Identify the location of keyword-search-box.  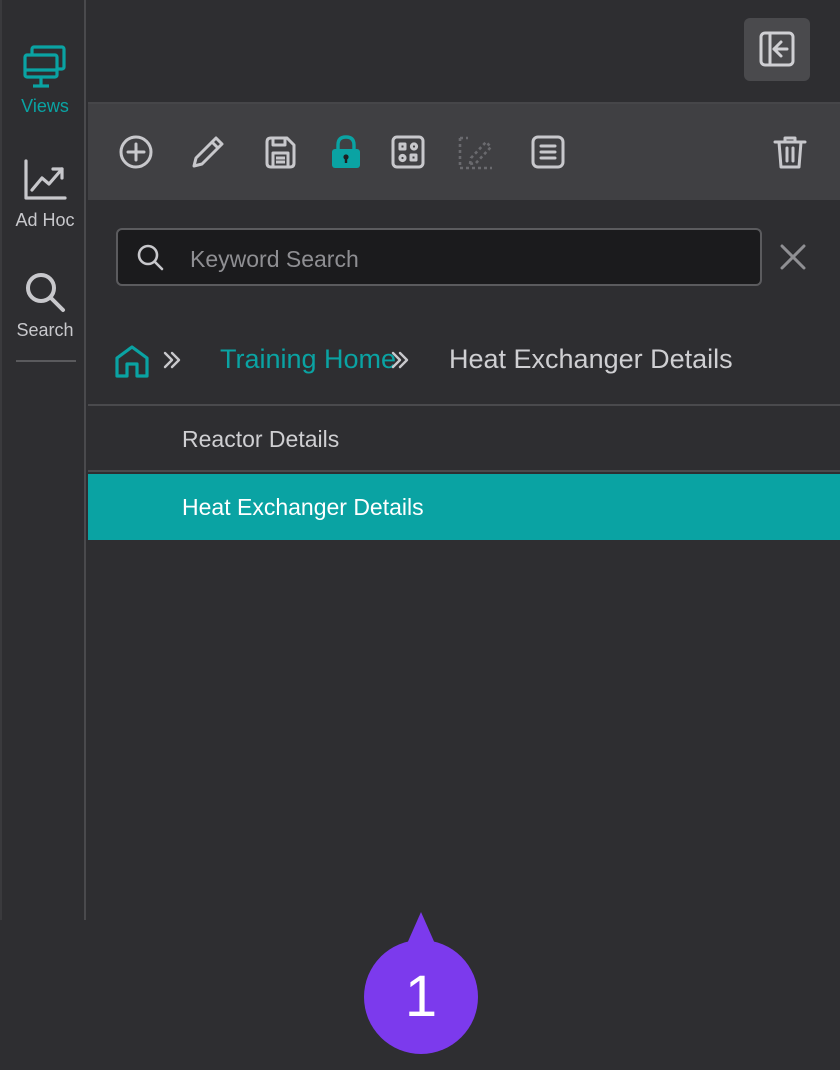
(439, 257).